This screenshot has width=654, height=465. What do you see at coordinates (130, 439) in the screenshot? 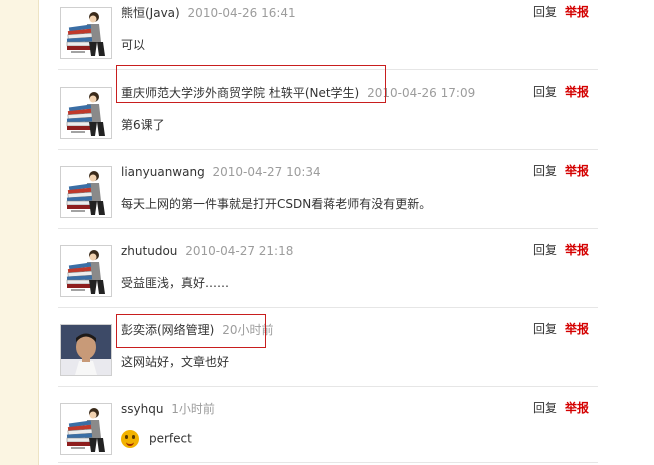
I see `smiley-emoji-icon` at bounding box center [130, 439].